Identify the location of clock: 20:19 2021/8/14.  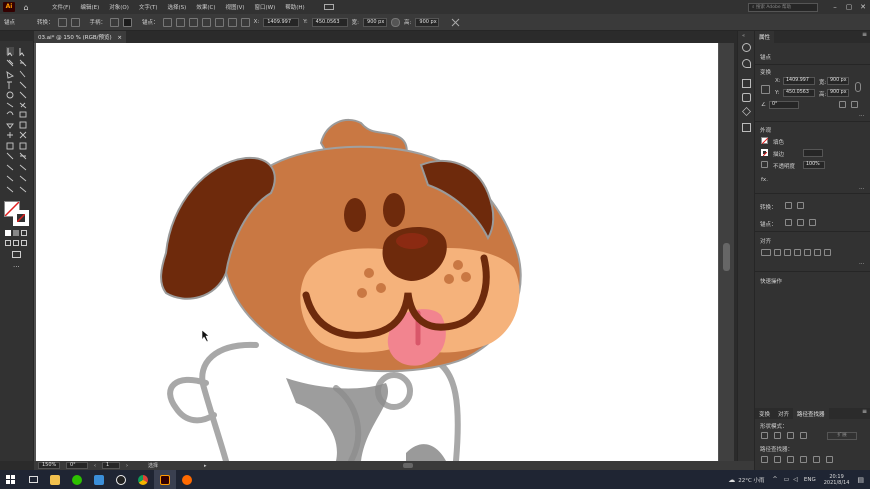
(837, 480).